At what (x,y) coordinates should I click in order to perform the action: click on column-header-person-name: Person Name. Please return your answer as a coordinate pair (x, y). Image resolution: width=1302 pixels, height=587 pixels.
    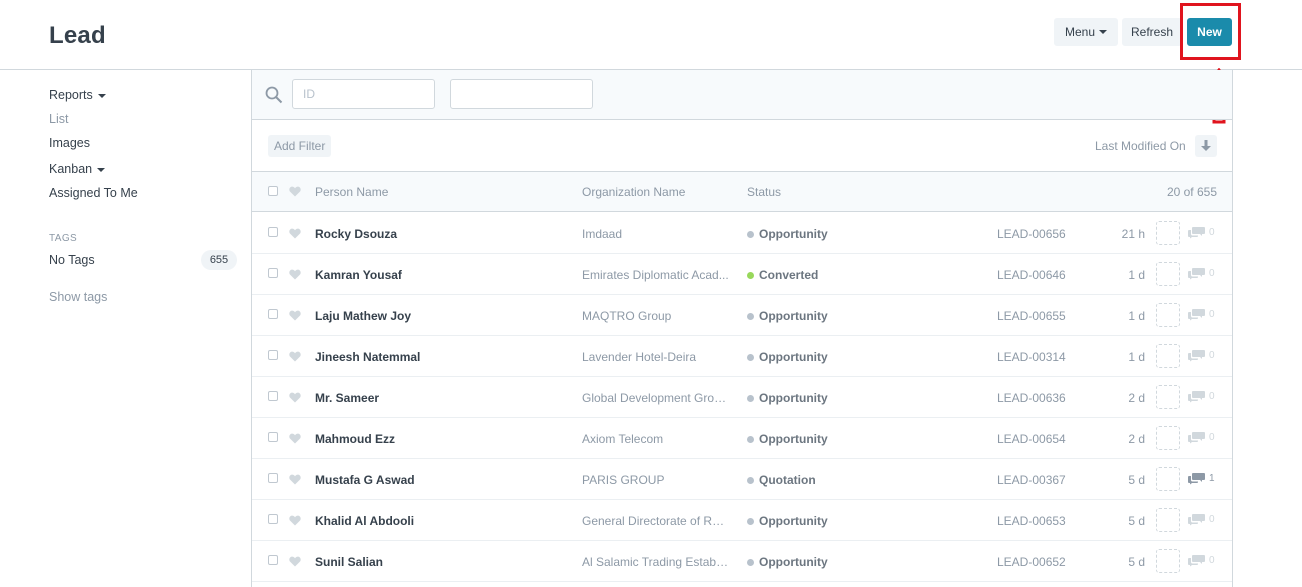
    Looking at the image, I should click on (351, 192).